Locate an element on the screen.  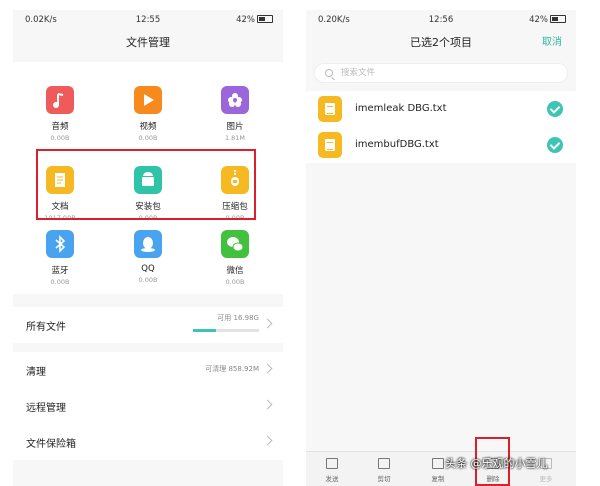
tool-label: 剪切 is located at coordinates (384, 479).